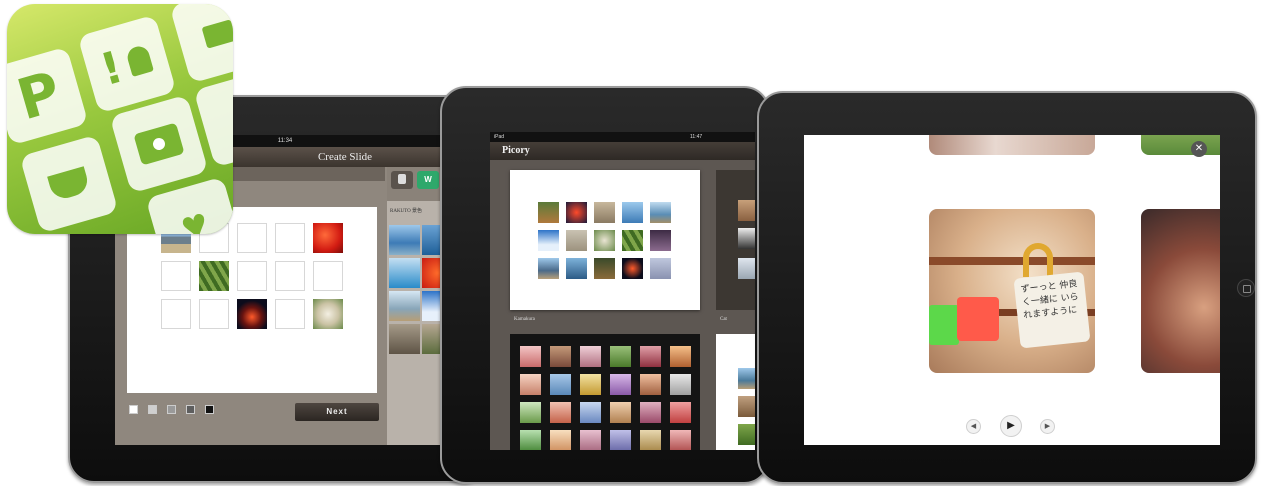 The image size is (1261, 486). What do you see at coordinates (499, 137) in the screenshot?
I see `status-device: iPad` at bounding box center [499, 137].